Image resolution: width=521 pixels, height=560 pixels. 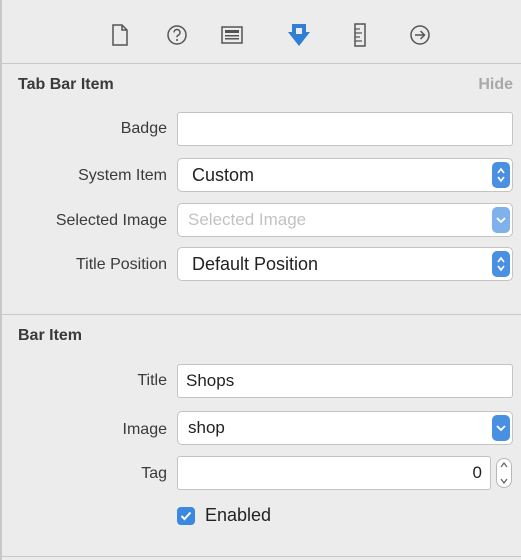 I want to click on tag-input: 0, so click(x=334, y=473).